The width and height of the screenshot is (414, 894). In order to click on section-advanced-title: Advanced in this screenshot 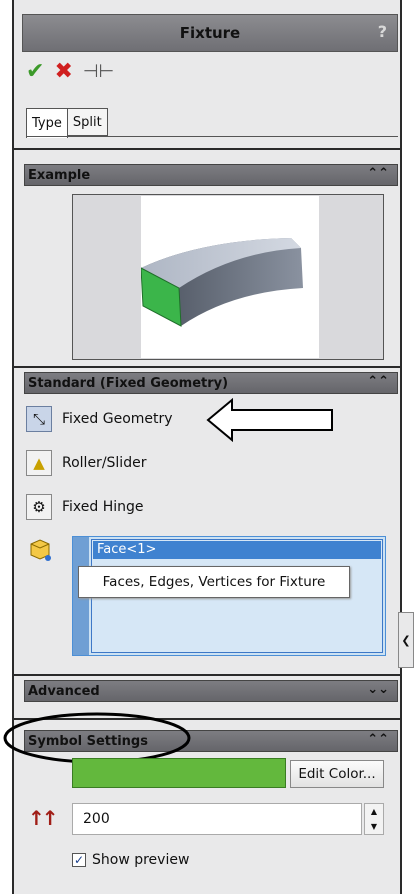, I will do `click(64, 691)`.